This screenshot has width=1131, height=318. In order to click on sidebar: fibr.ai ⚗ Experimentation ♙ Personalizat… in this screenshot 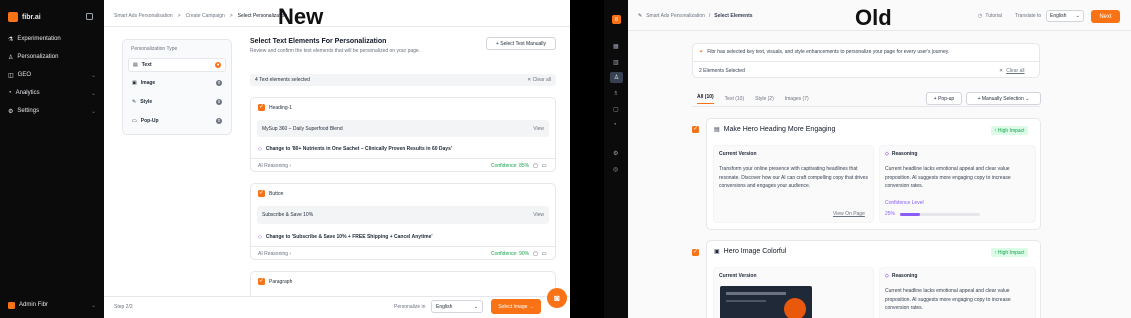, I will do `click(52, 159)`.